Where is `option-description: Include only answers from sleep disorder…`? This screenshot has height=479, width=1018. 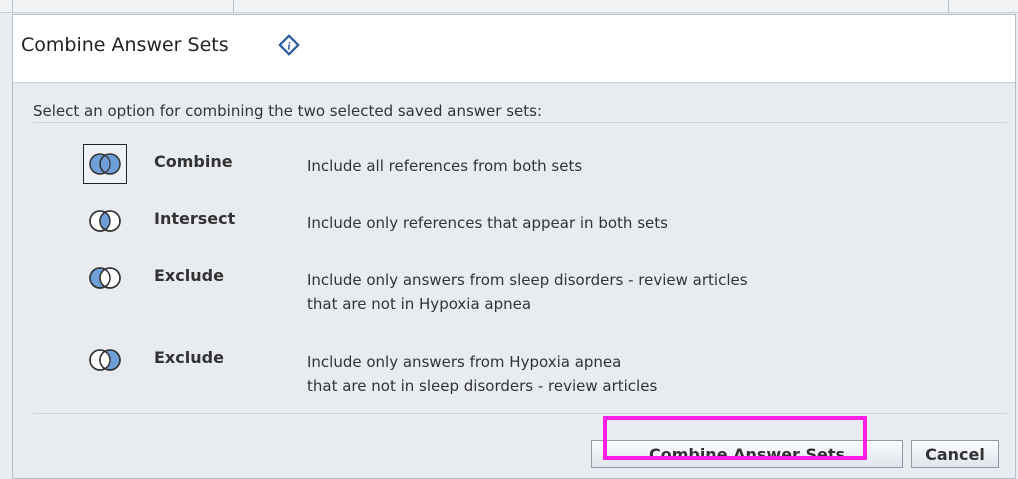 option-description: Include only answers from sleep disorder… is located at coordinates (527, 292).